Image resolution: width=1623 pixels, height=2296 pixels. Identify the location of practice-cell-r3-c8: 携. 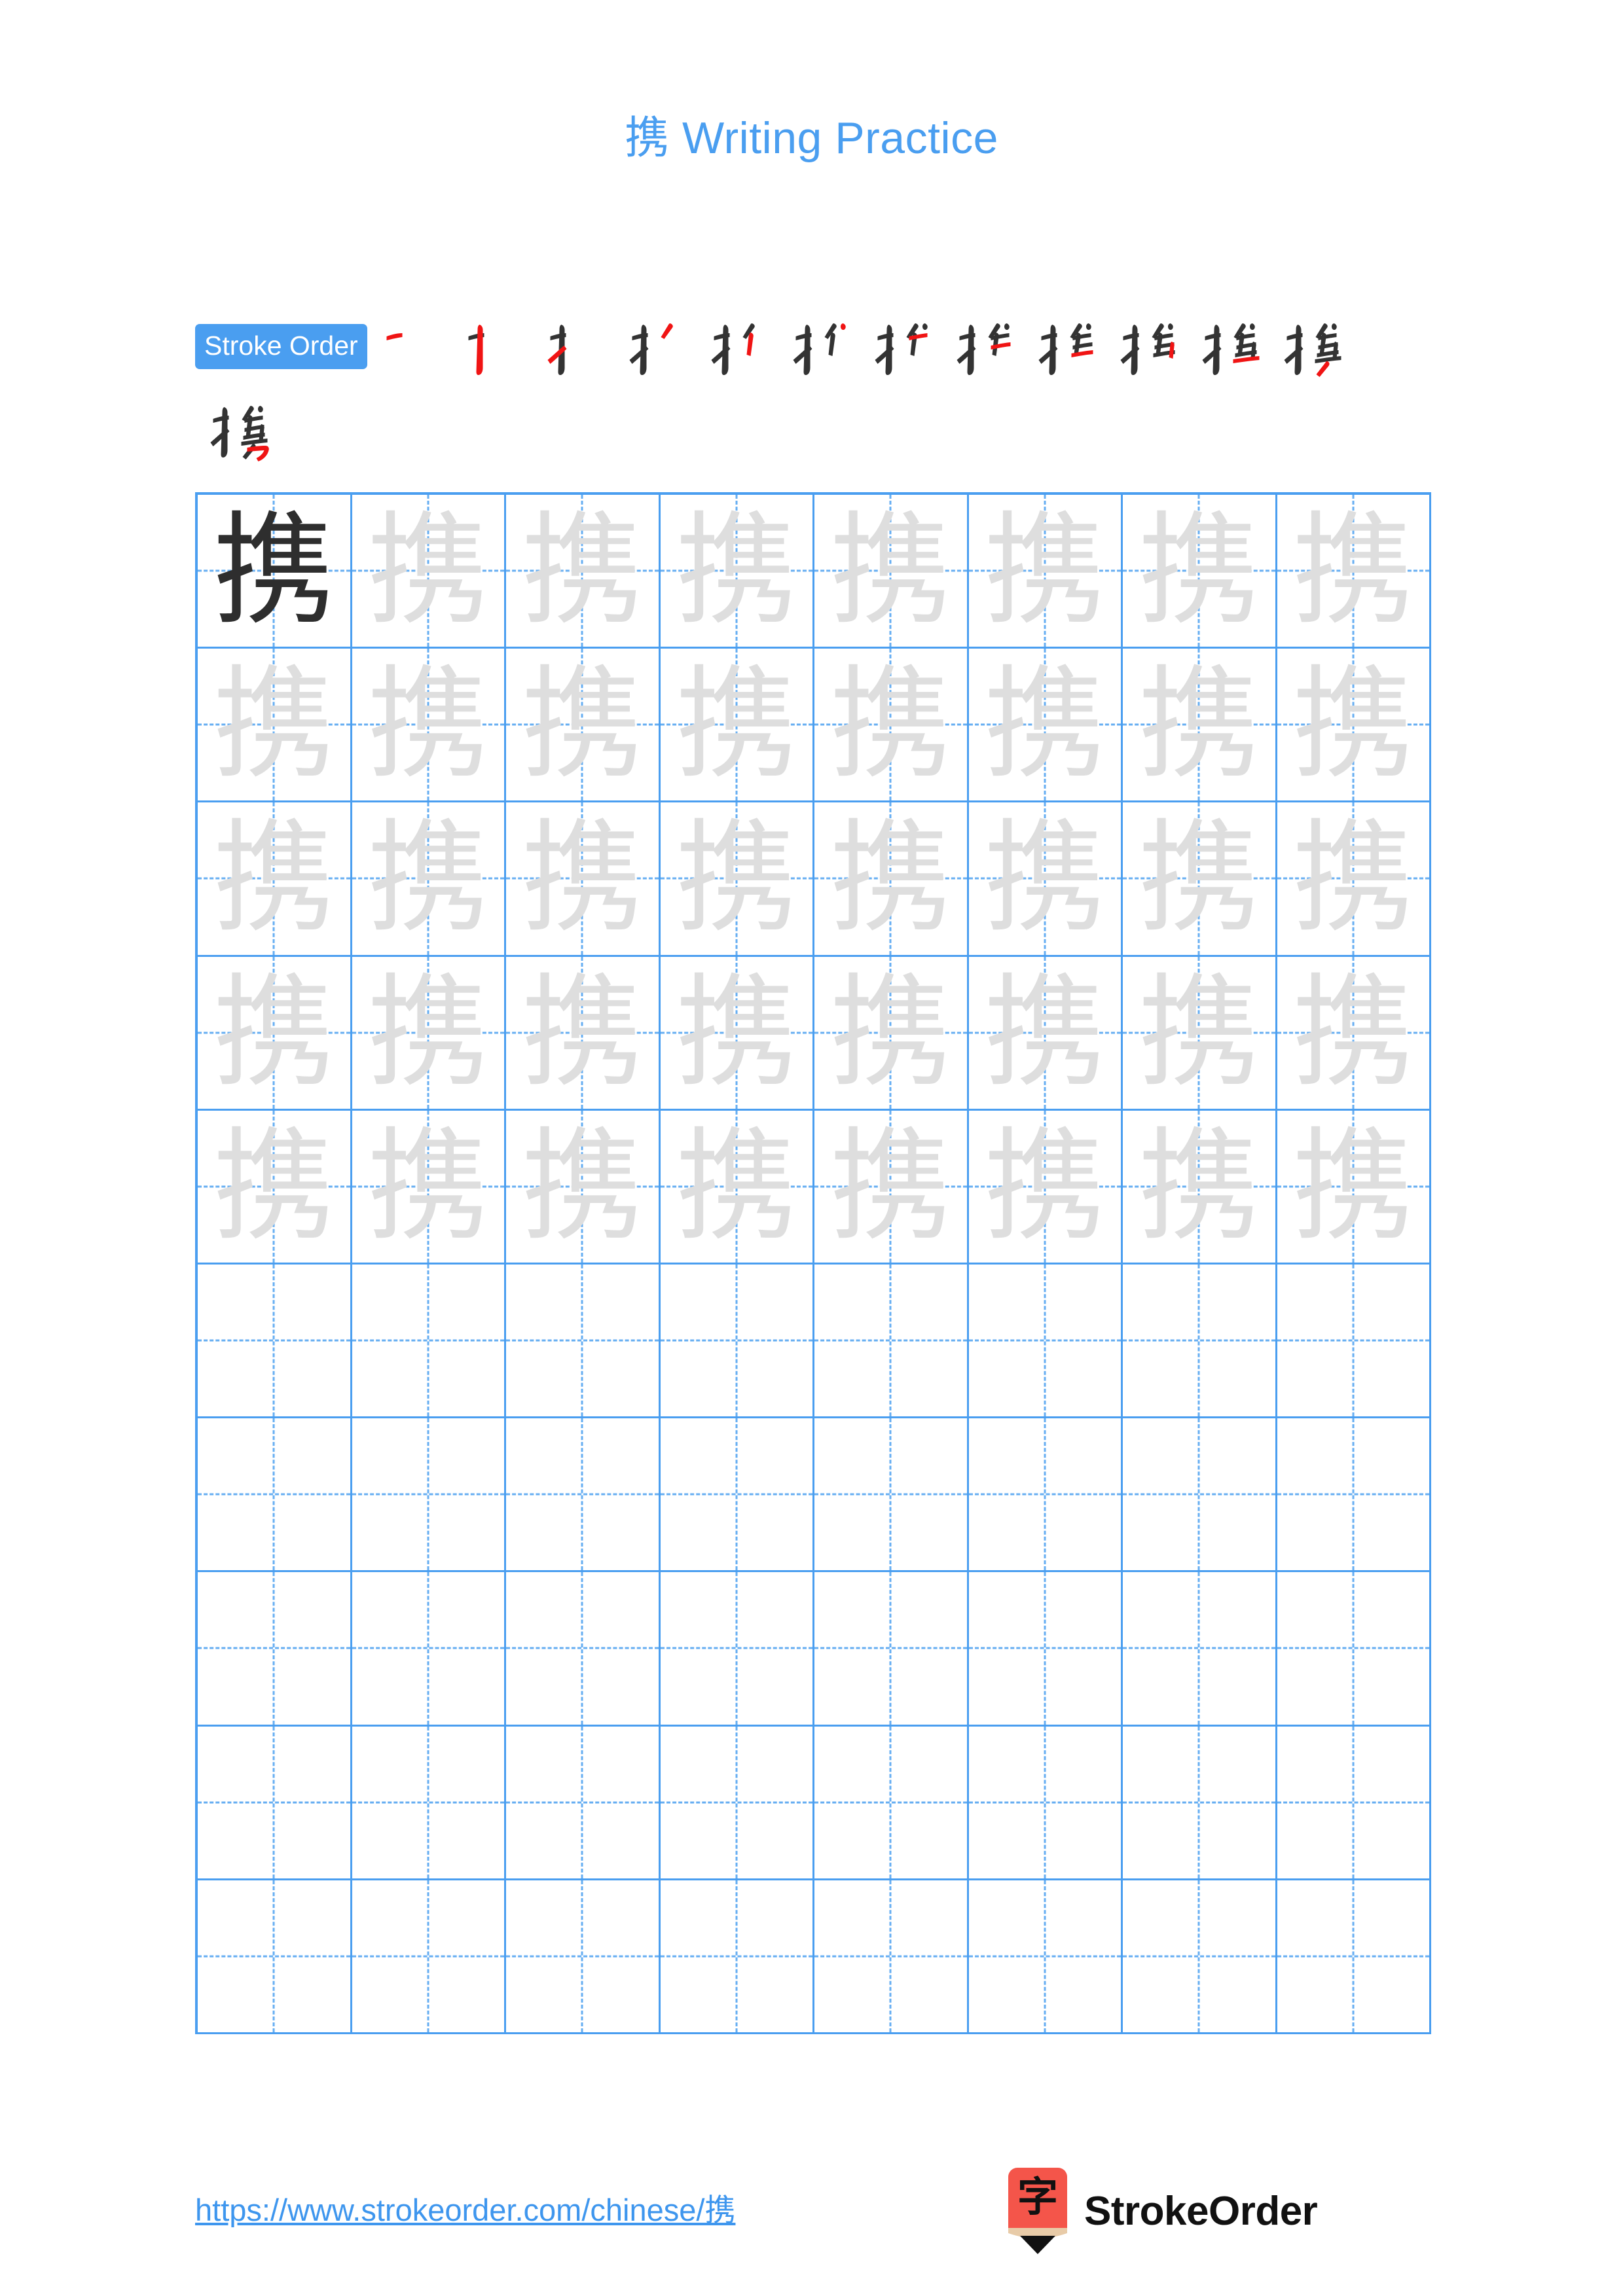
(1354, 879).